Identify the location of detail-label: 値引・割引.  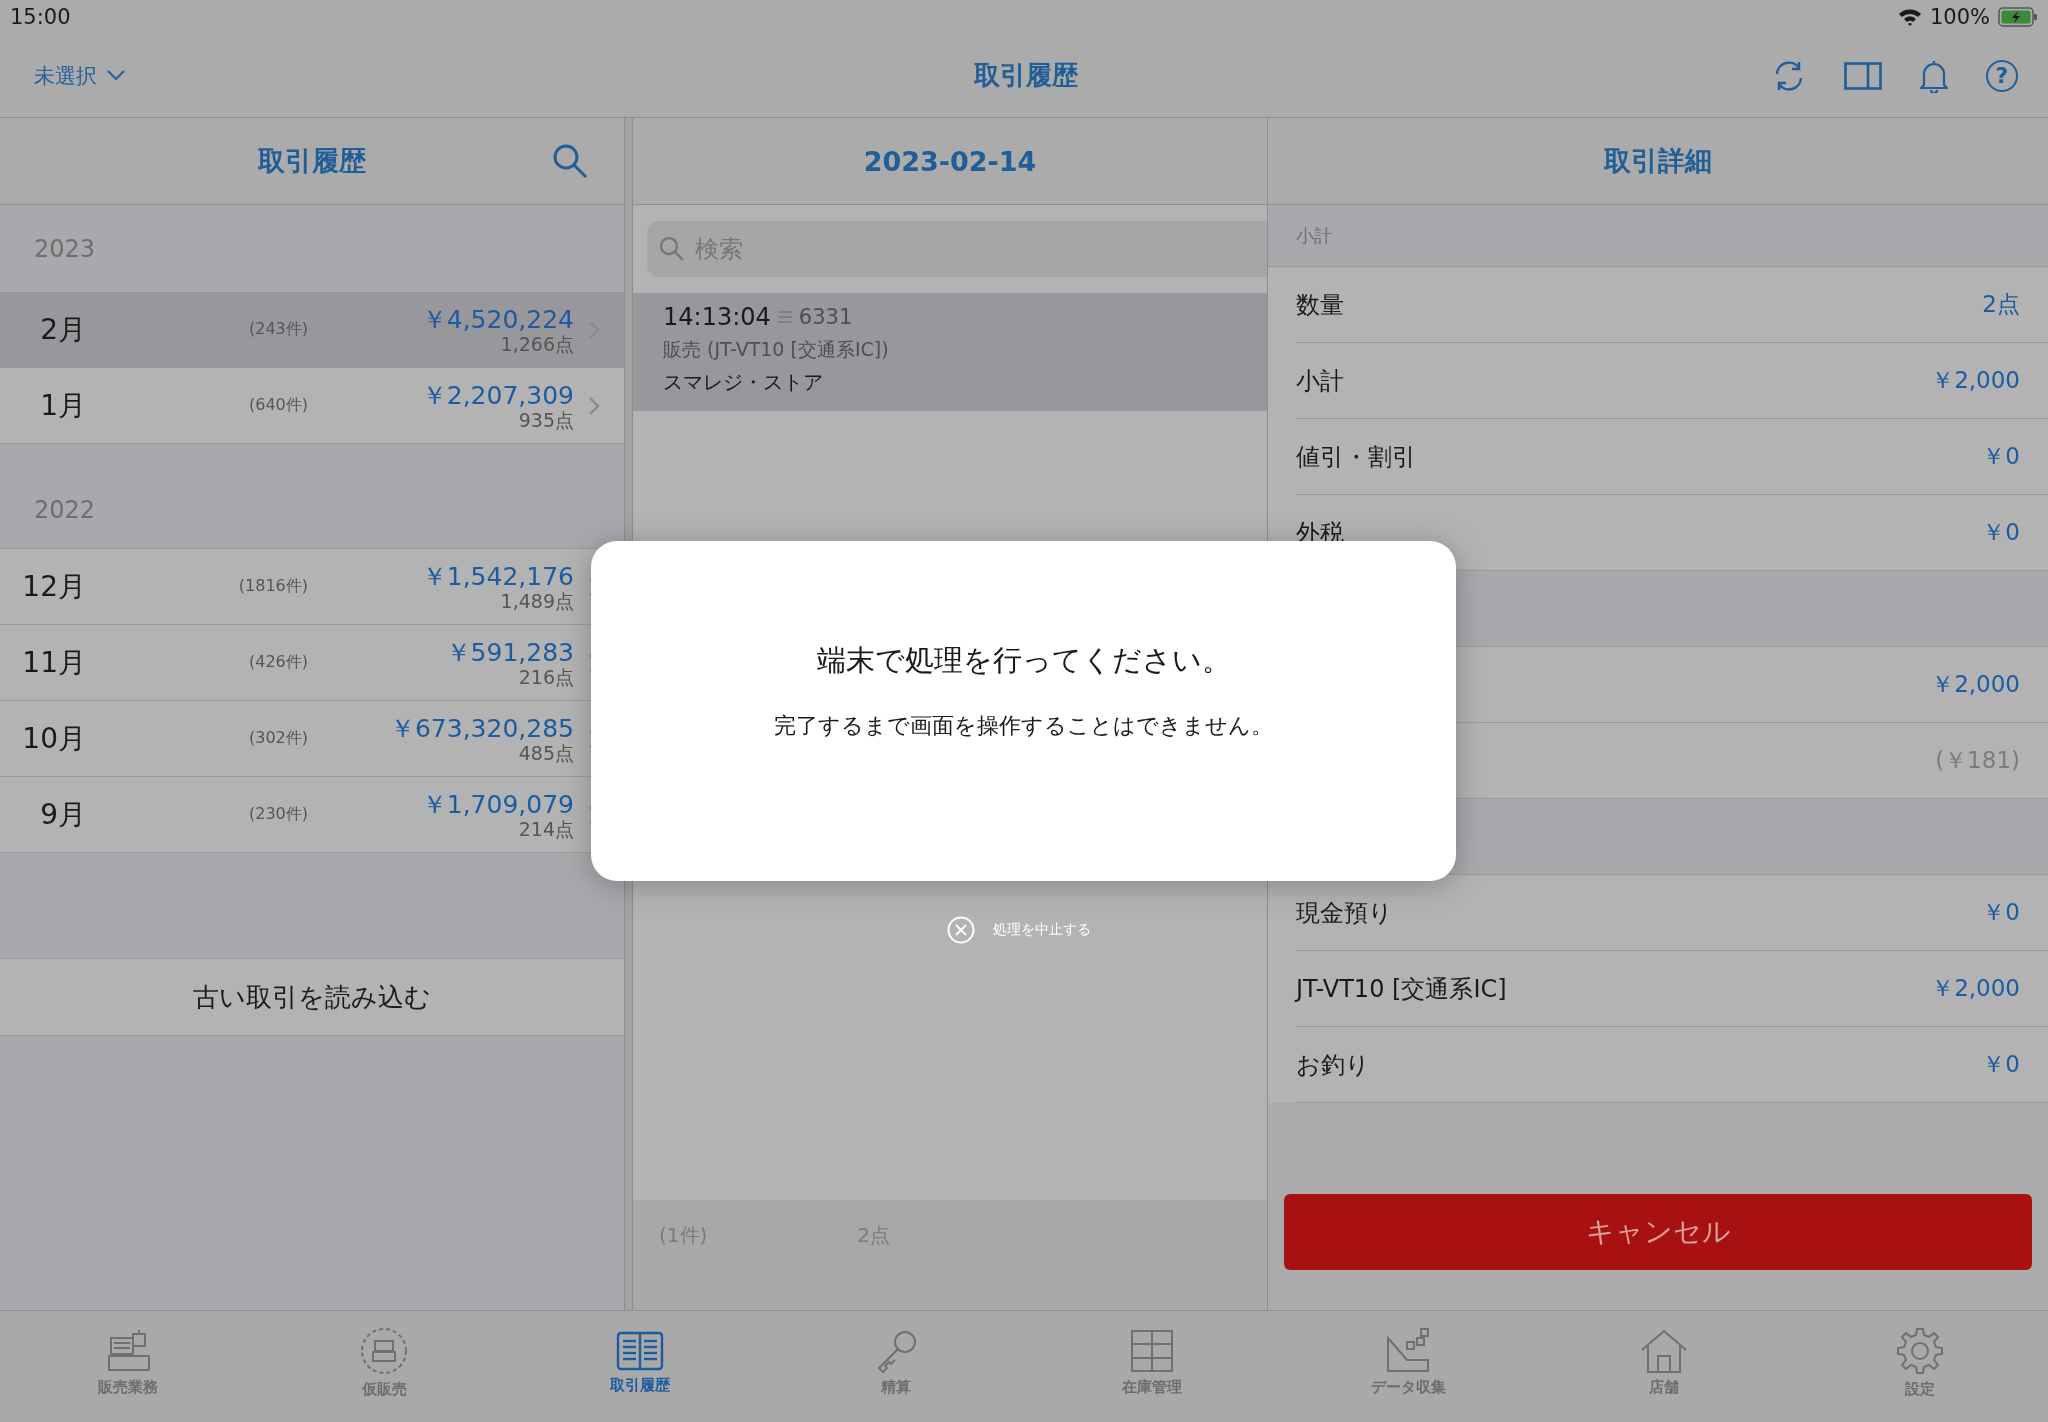
(1356, 457).